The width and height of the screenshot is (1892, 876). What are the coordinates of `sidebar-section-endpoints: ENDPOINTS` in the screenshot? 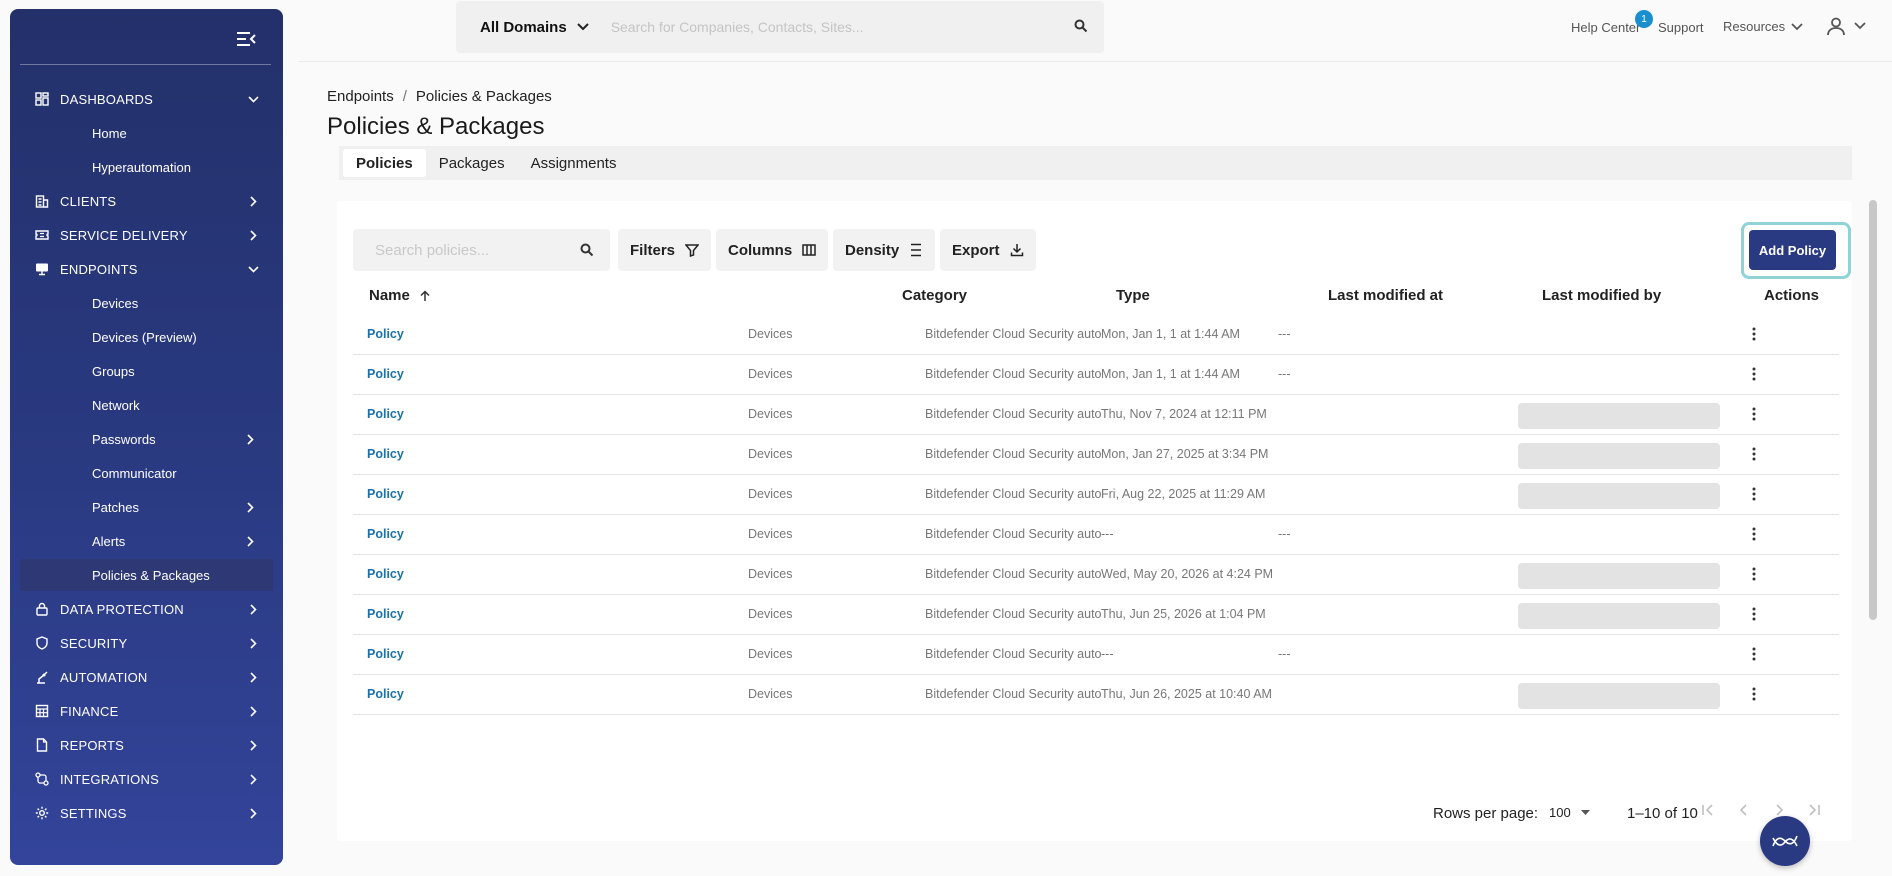 It's located at (146, 269).